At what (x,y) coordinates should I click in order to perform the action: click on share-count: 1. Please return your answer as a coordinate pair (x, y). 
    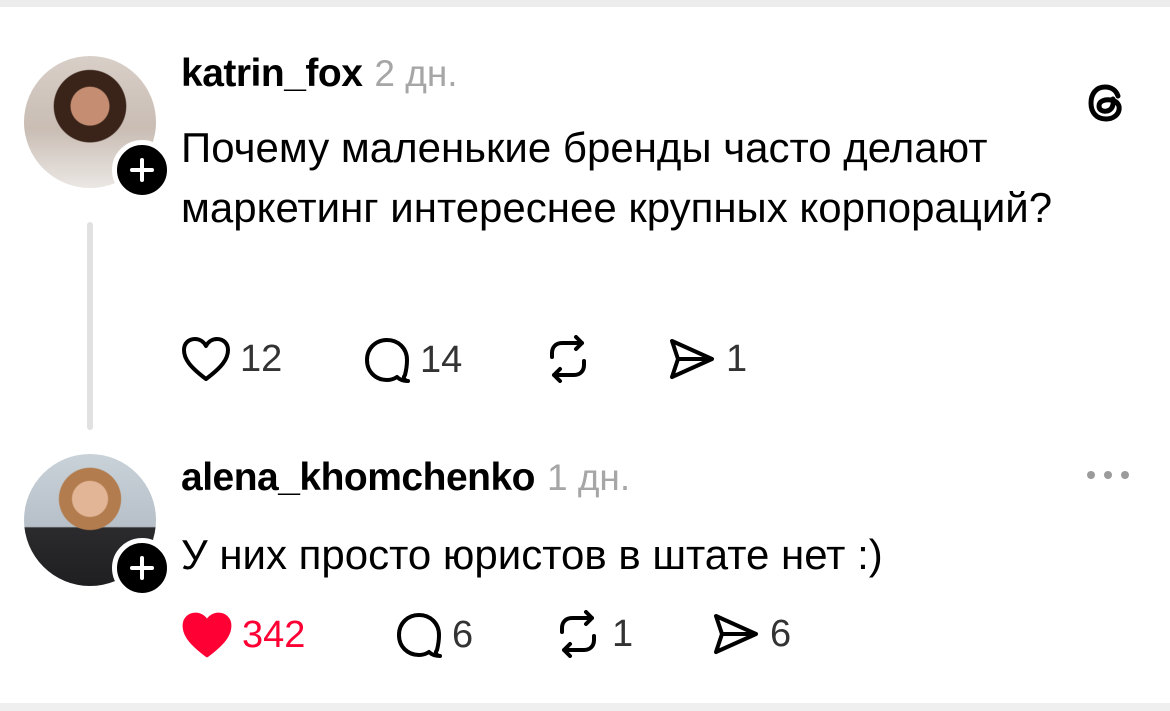
    Looking at the image, I should click on (737, 358).